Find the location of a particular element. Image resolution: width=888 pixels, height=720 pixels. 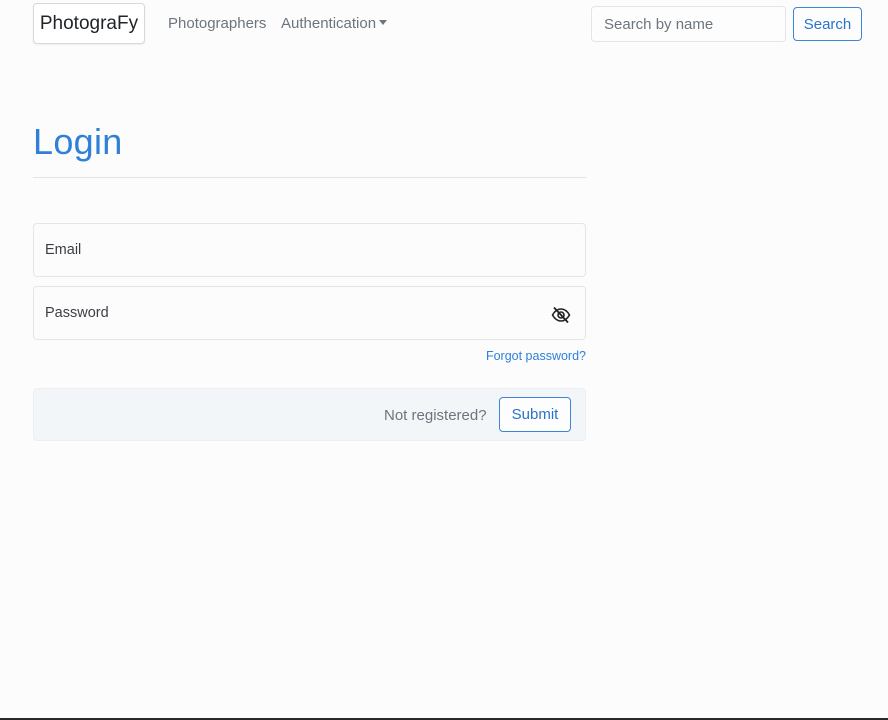

password-field: Password is located at coordinates (309, 313).